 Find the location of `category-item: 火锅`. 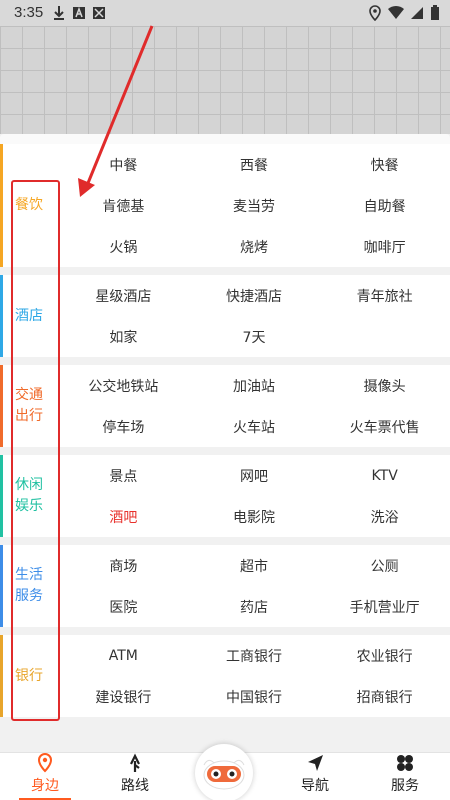

category-item: 火锅 is located at coordinates (123, 246).